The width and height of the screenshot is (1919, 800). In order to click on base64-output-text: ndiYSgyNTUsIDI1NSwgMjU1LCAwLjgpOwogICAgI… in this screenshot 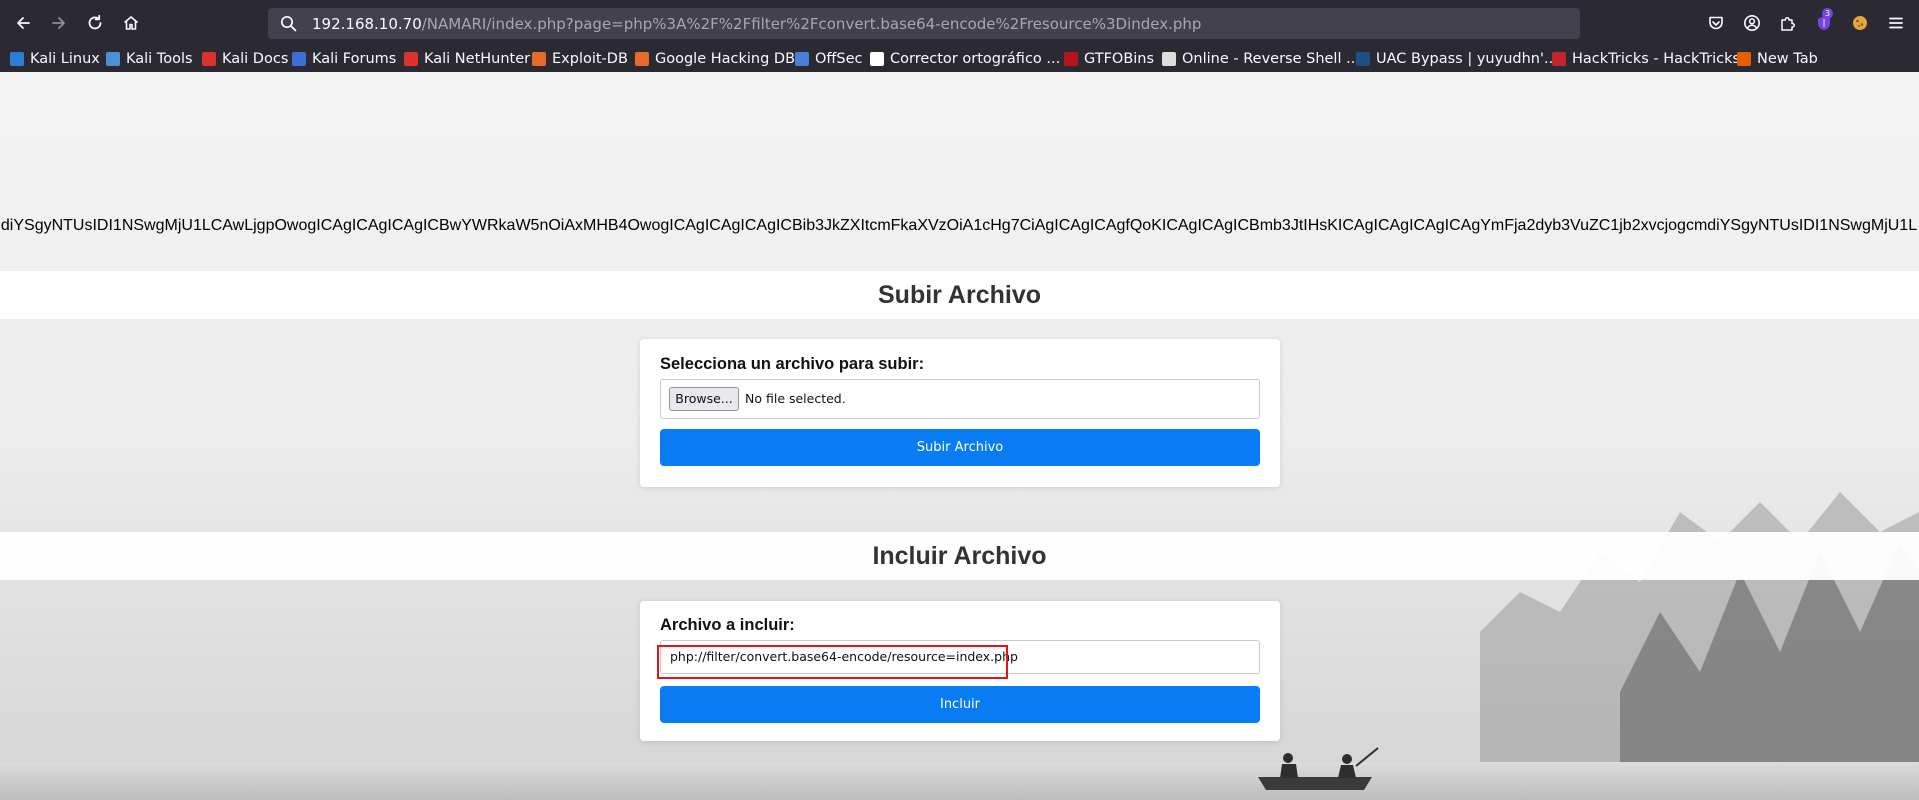, I will do `click(959, 227)`.